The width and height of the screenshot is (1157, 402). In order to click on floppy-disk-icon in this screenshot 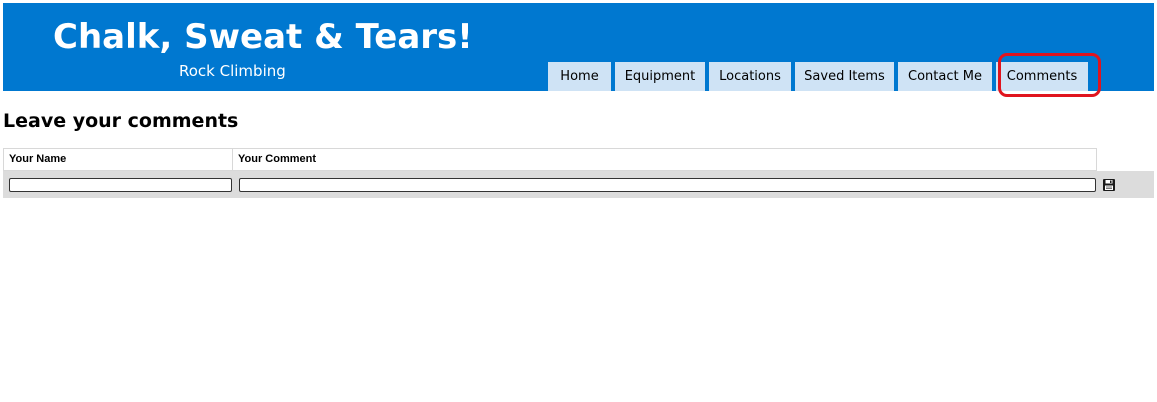, I will do `click(1109, 185)`.